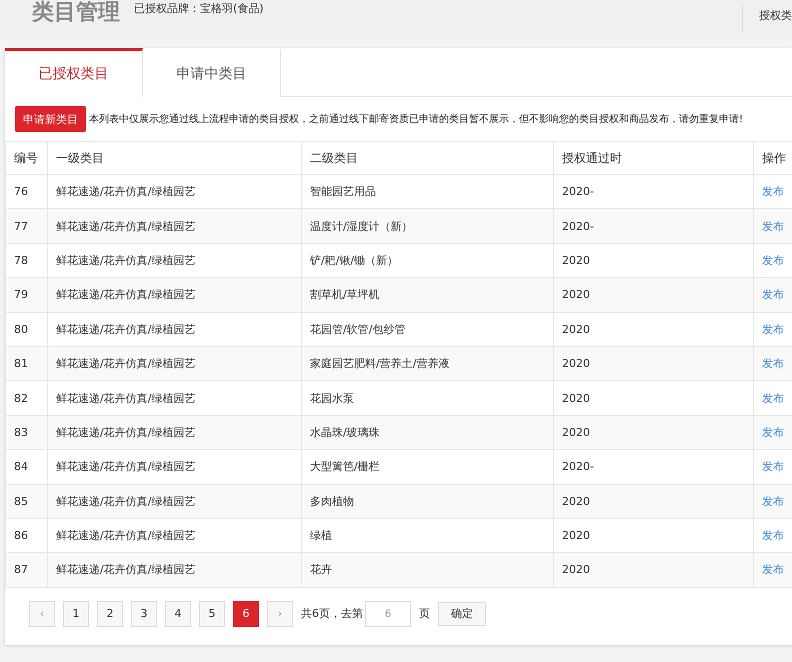 The width and height of the screenshot is (792, 662). Describe the element at coordinates (110, 613) in the screenshot. I see `page-button: 2` at that location.